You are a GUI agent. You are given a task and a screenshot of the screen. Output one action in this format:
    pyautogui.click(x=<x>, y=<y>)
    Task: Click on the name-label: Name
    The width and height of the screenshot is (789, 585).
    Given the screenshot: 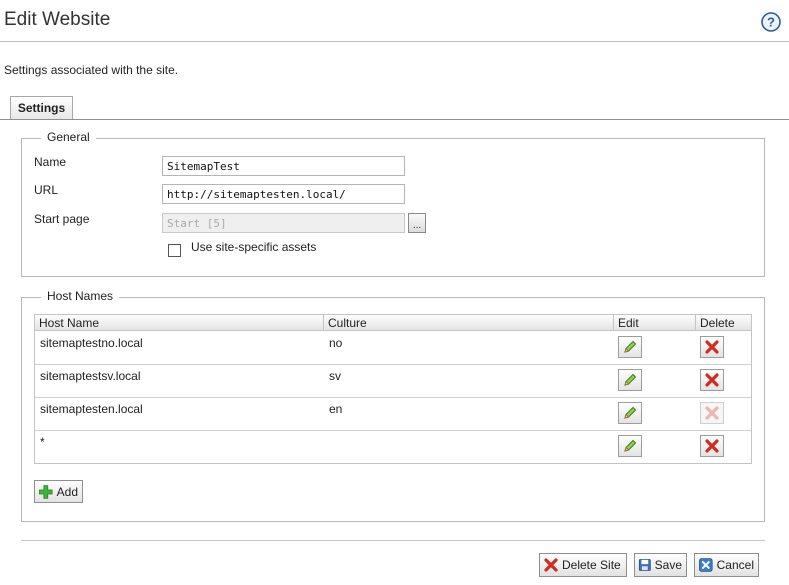 What is the action you would take?
    pyautogui.click(x=50, y=162)
    